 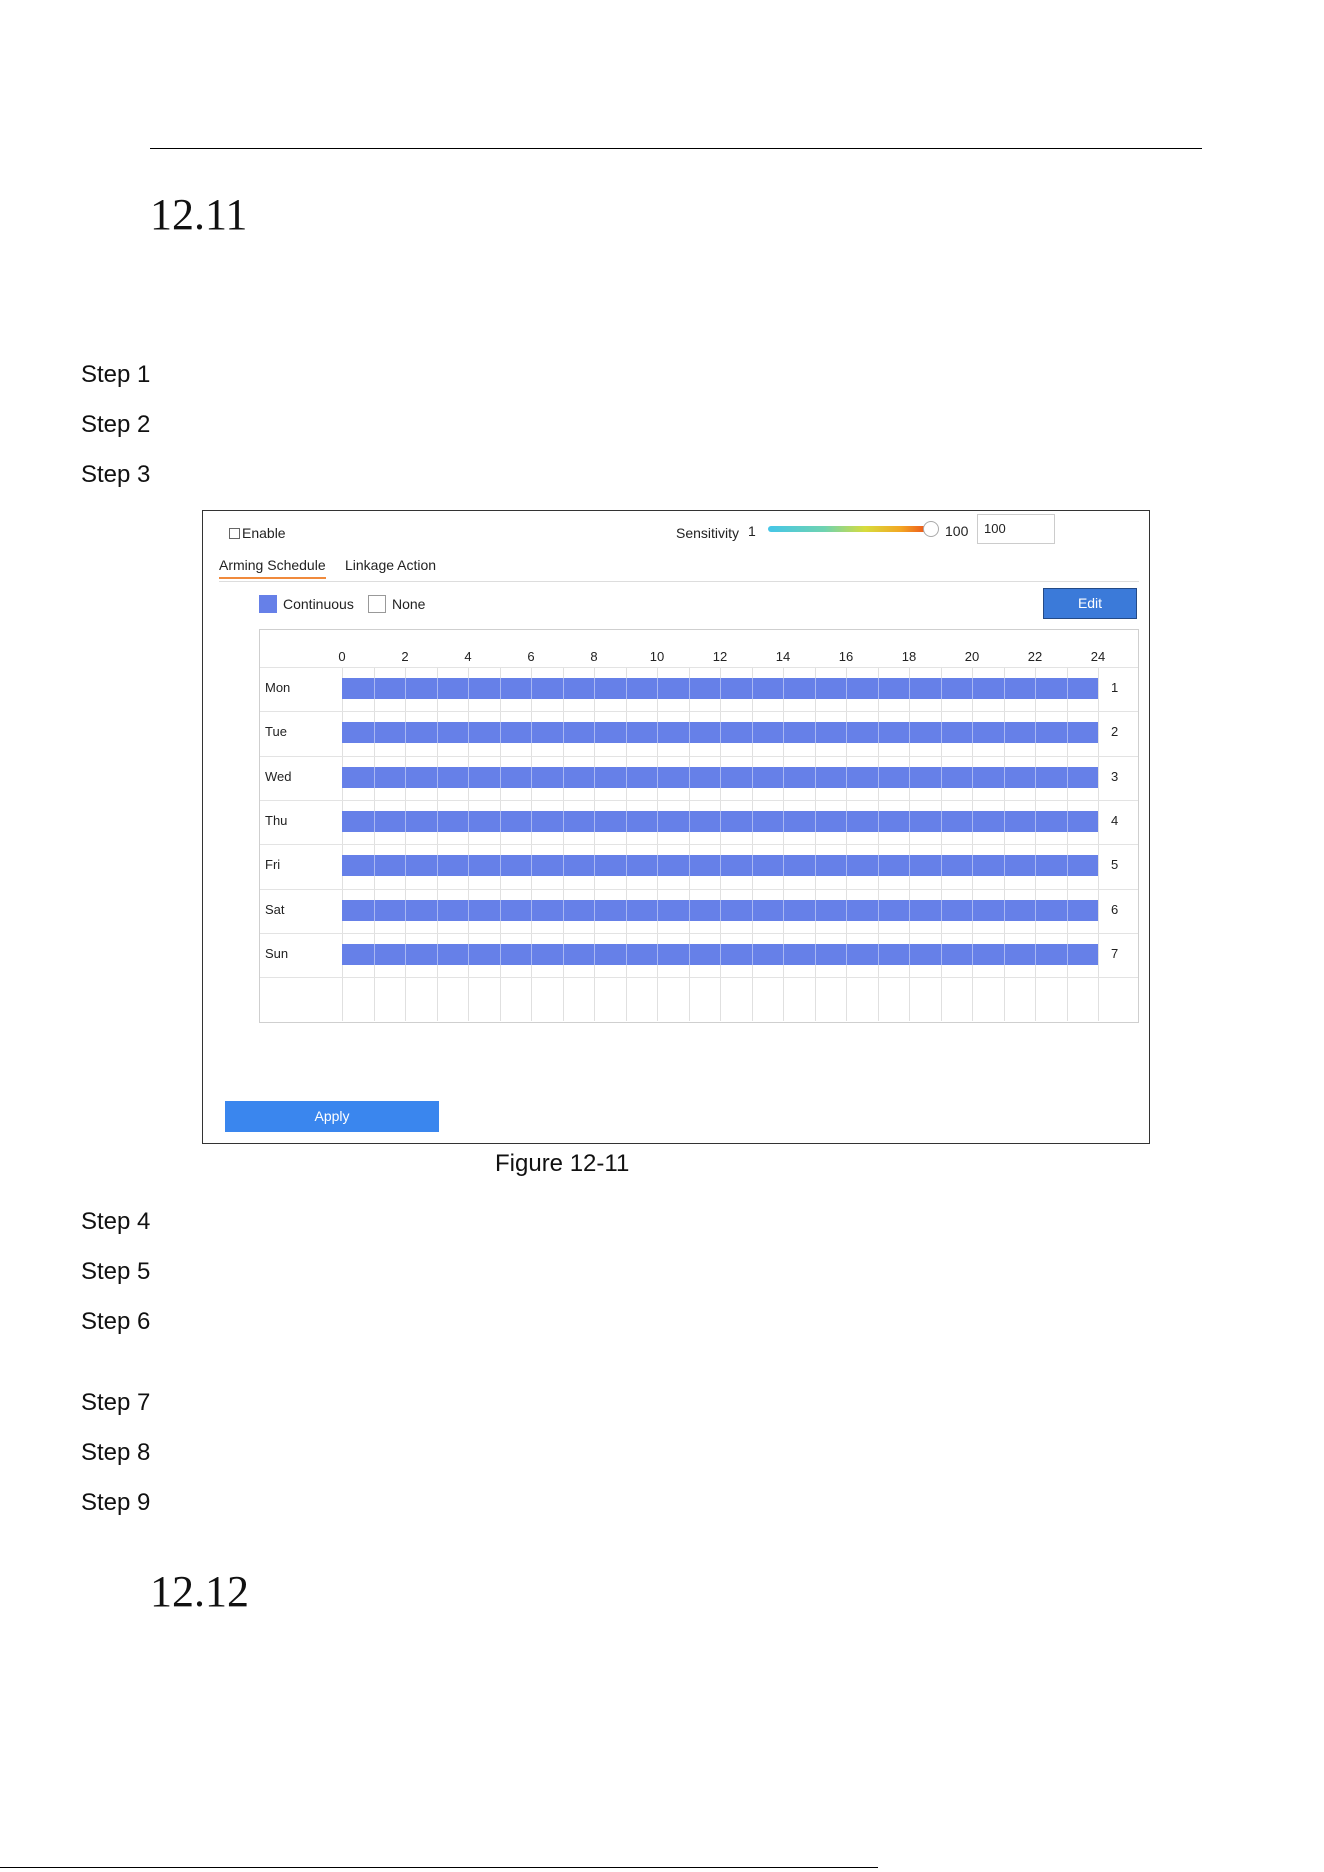 I want to click on hour-label: 2, so click(x=405, y=656).